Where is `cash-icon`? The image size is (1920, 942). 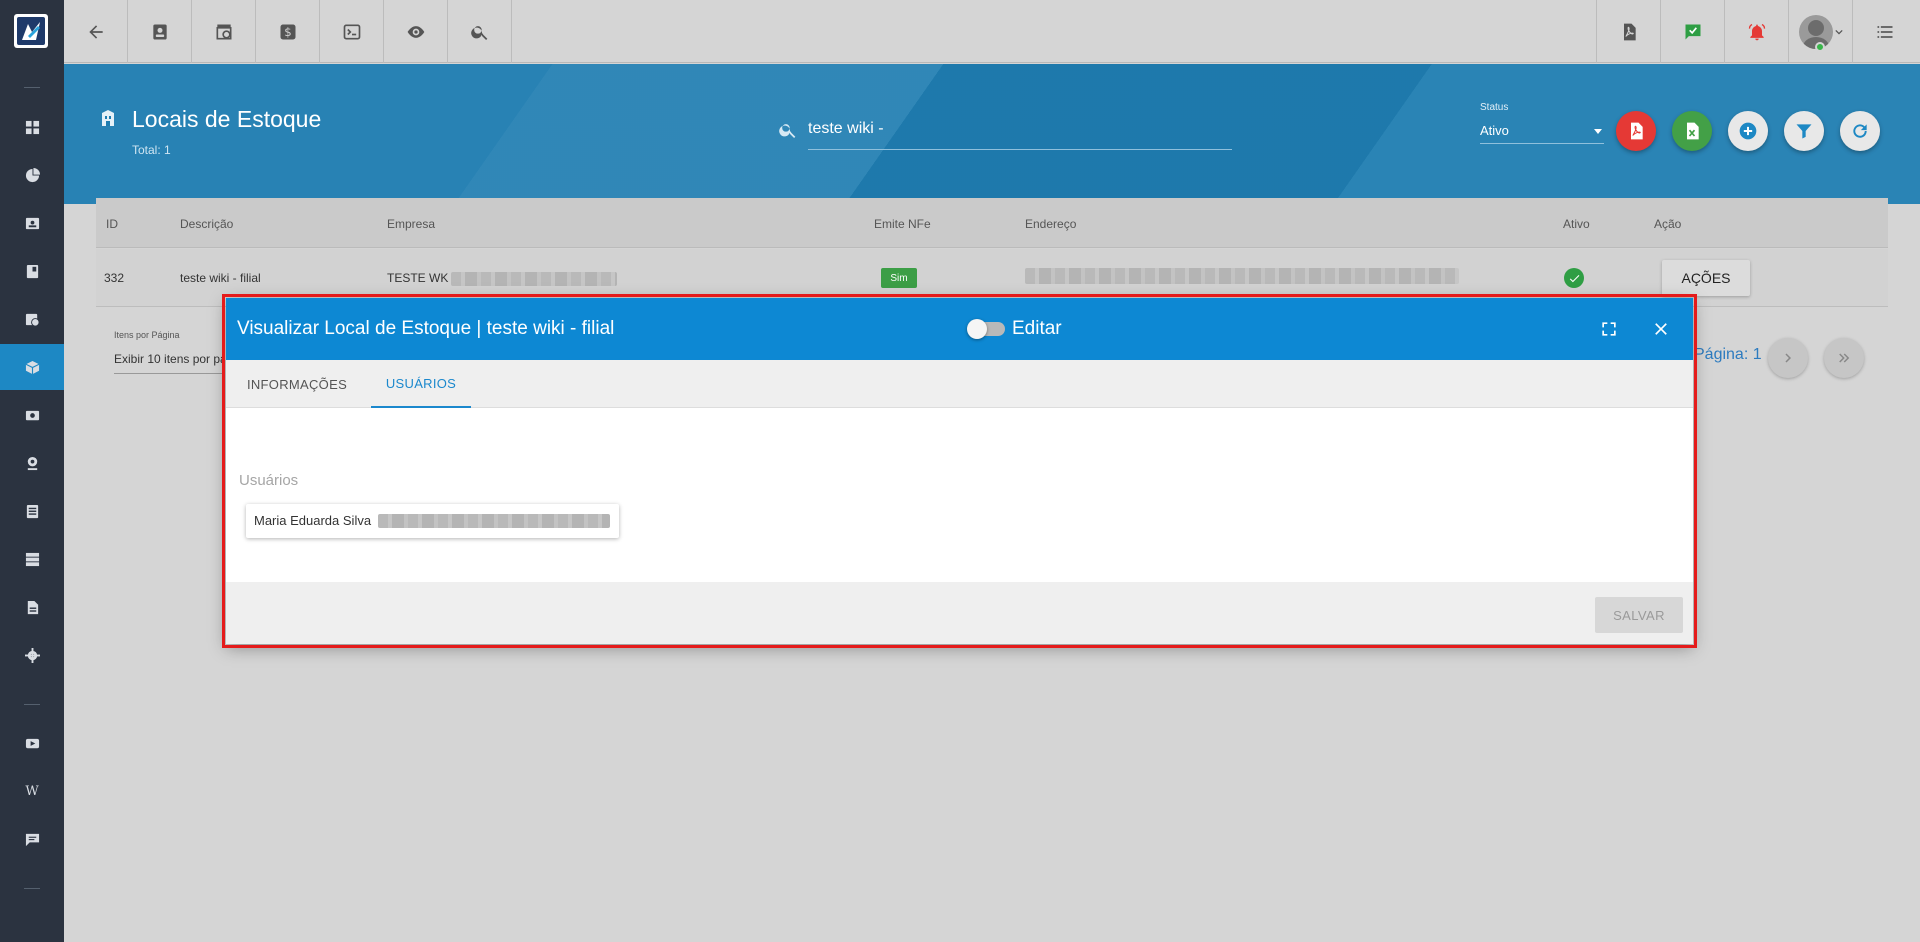
cash-icon is located at coordinates (32, 415).